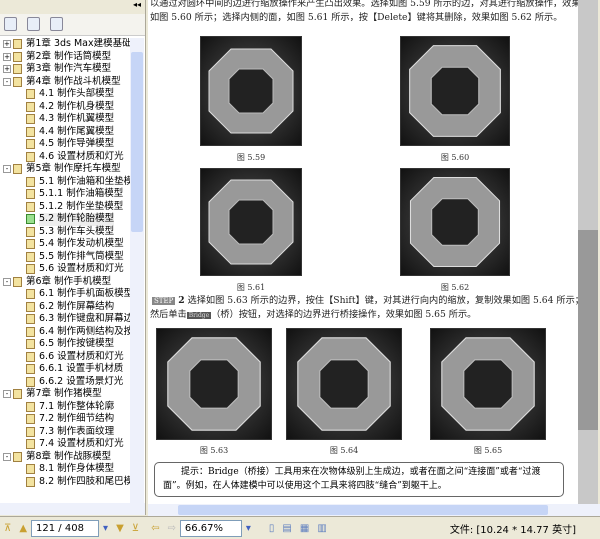 The image size is (600, 539). Describe the element at coordinates (65, 119) in the screenshot. I see `bookmark-item: 4.3 制作机翼模型` at that location.